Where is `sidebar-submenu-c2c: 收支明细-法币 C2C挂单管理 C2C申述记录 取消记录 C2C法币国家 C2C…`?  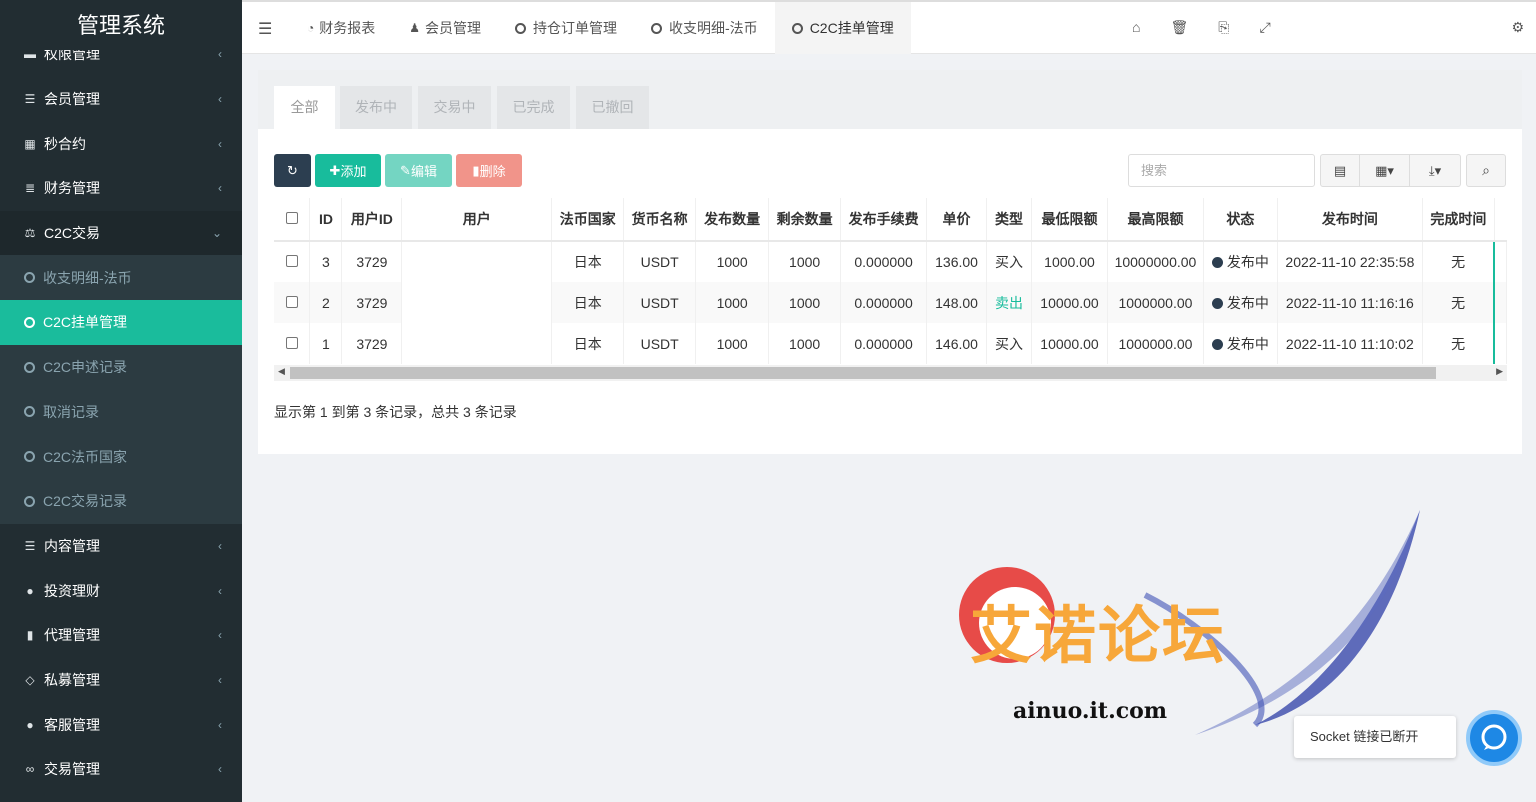
sidebar-submenu-c2c: 收支明细-法币 C2C挂单管理 C2C申述记录 取消记录 C2C法币国家 C2C… is located at coordinates (121, 389).